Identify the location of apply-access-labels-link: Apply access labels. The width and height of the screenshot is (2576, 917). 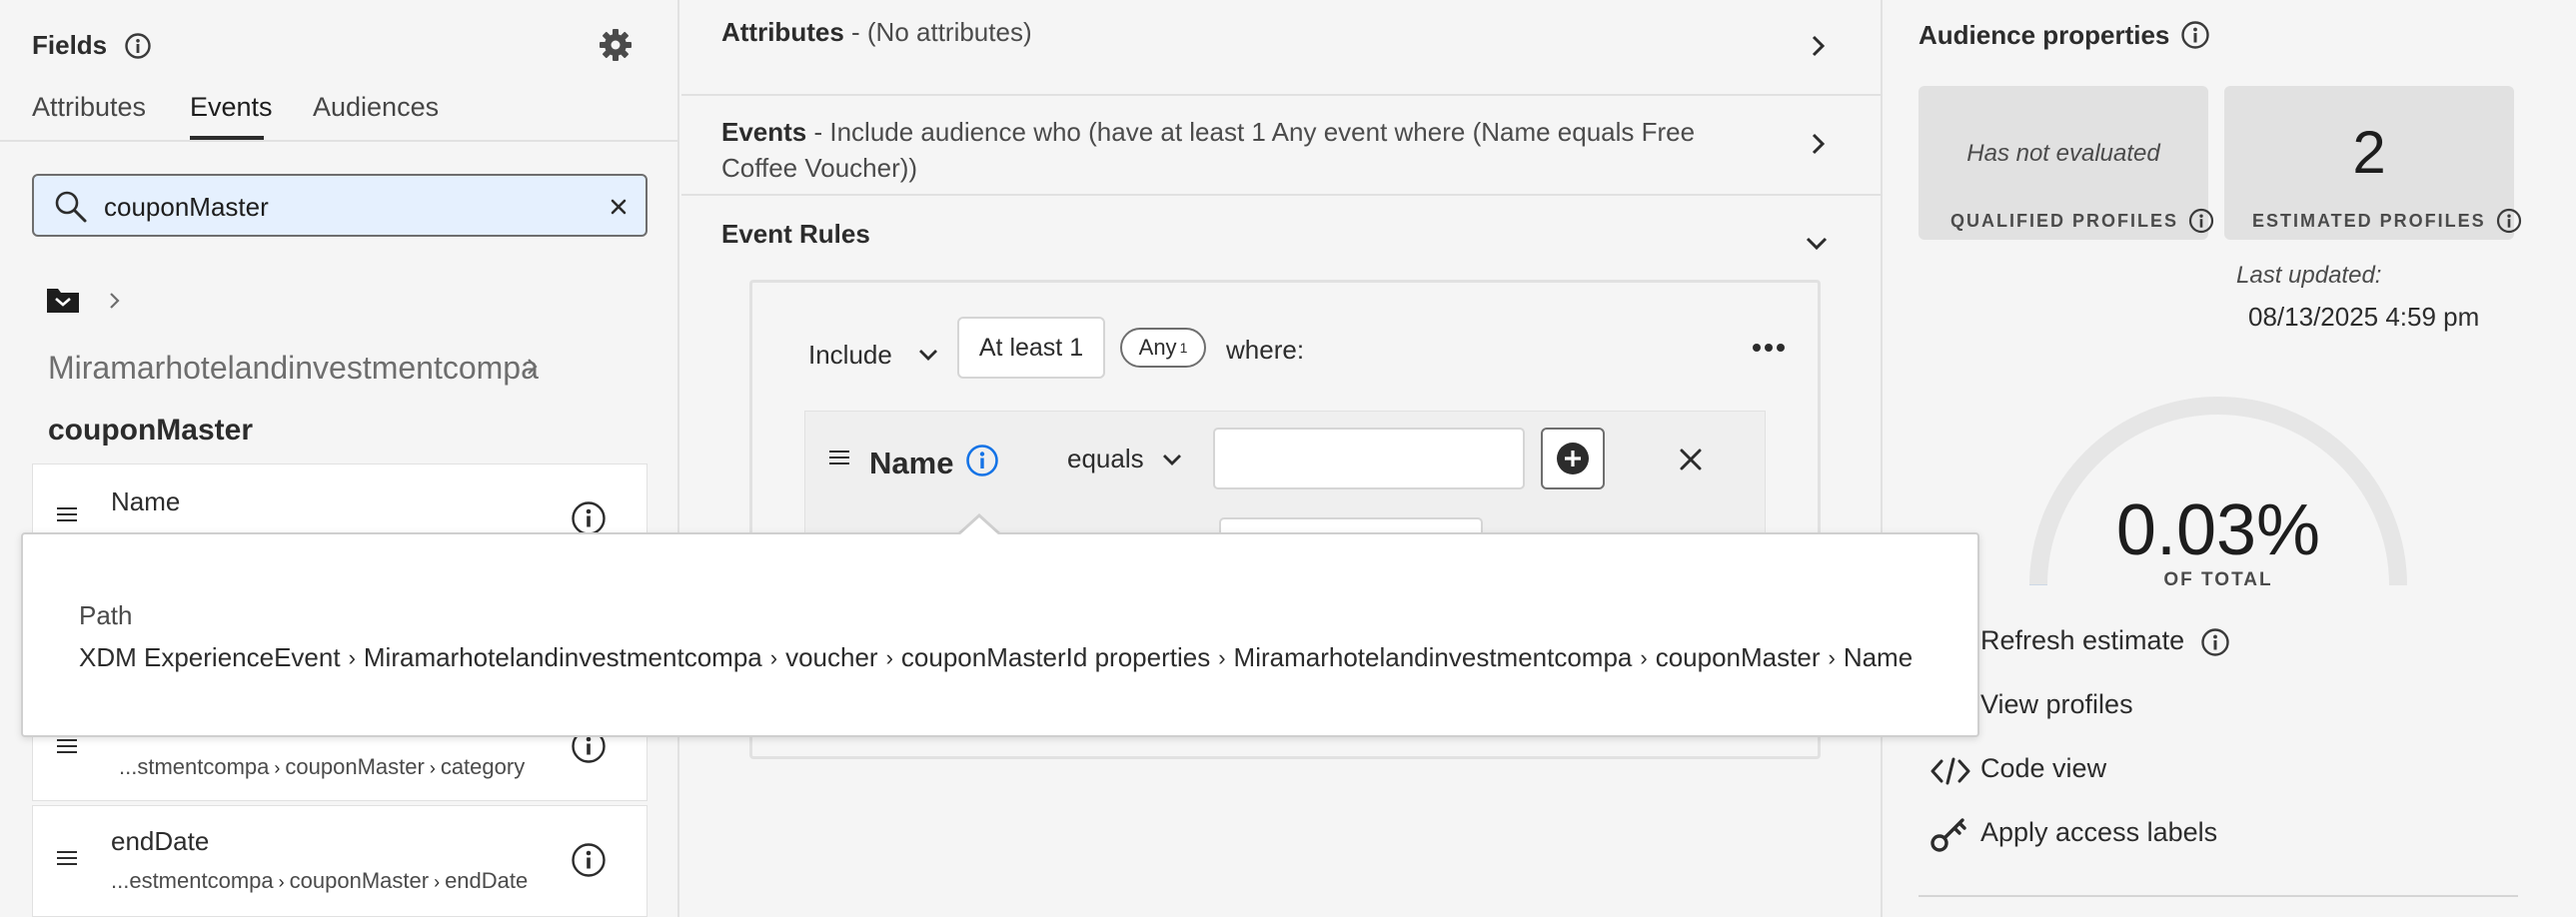
(2184, 835).